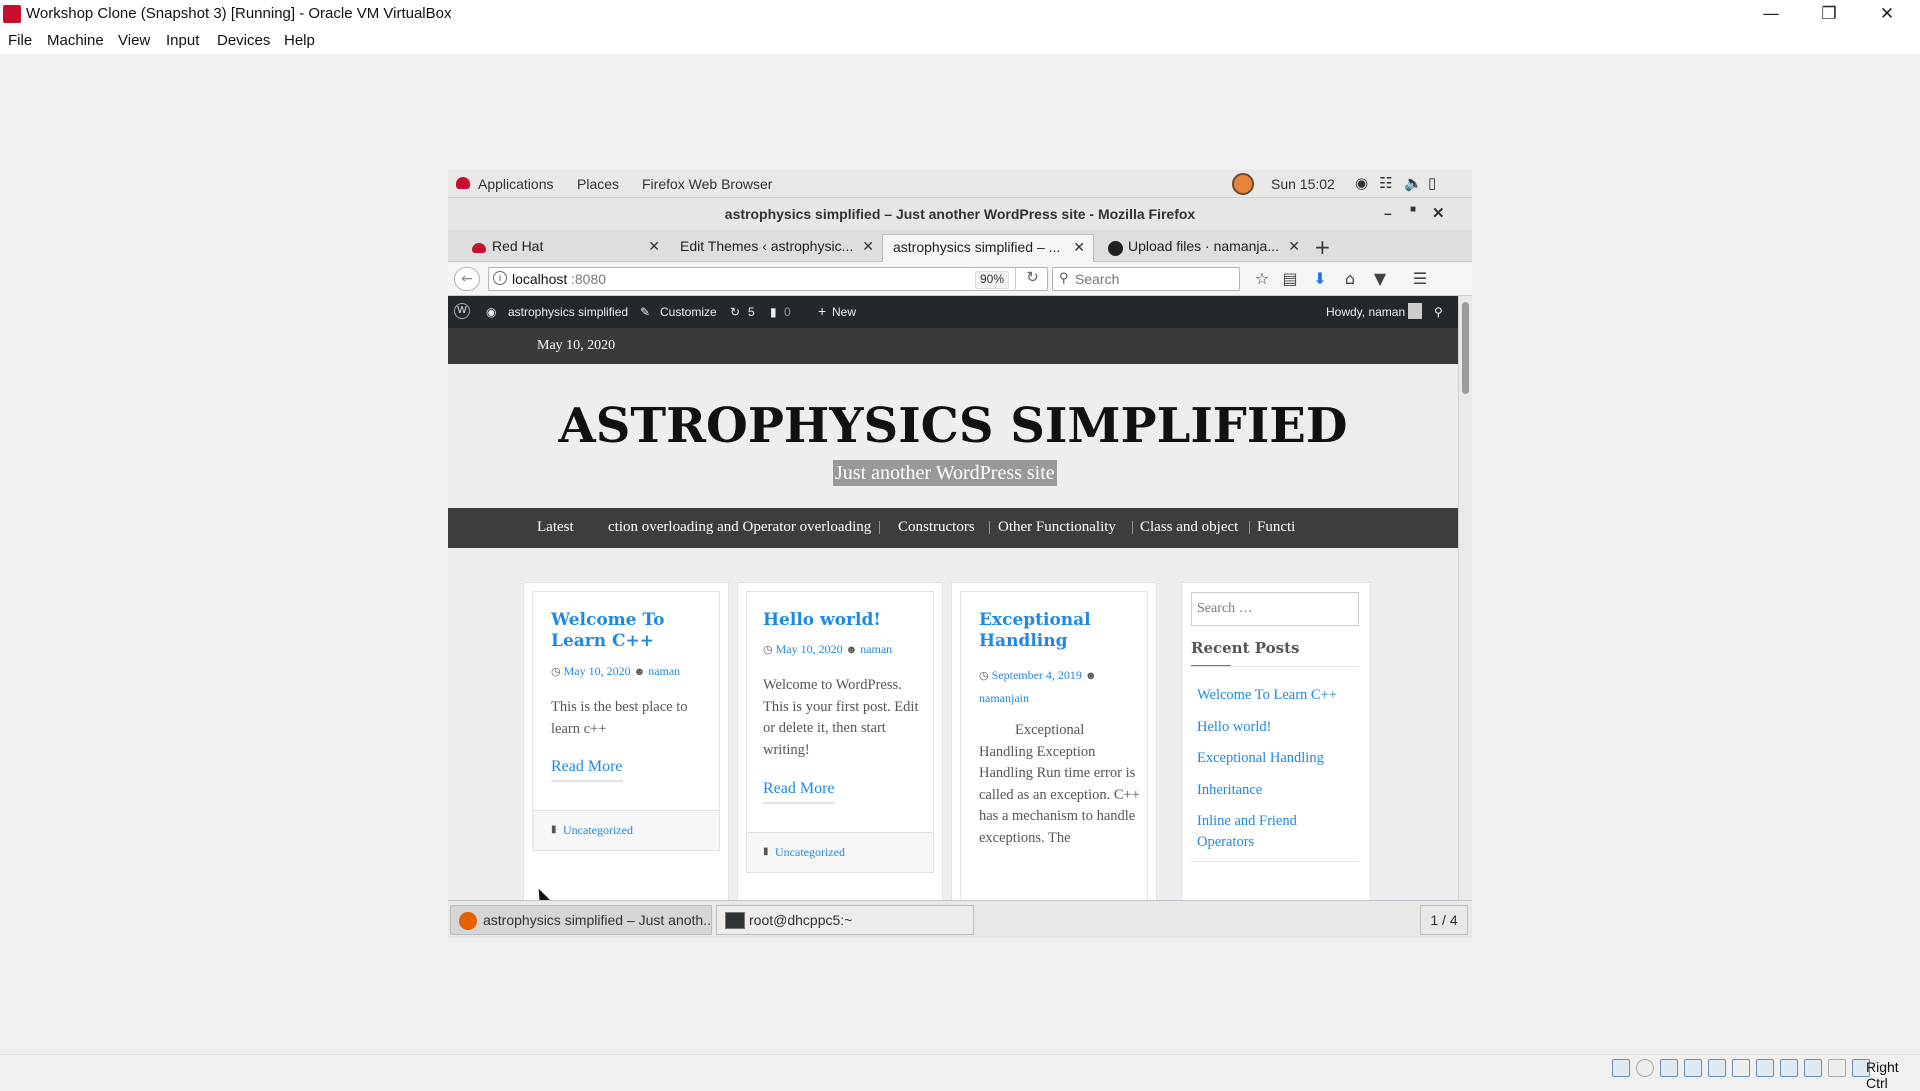 The width and height of the screenshot is (1920, 1091). I want to click on post-title: Exceptional Handling, so click(1059, 631).